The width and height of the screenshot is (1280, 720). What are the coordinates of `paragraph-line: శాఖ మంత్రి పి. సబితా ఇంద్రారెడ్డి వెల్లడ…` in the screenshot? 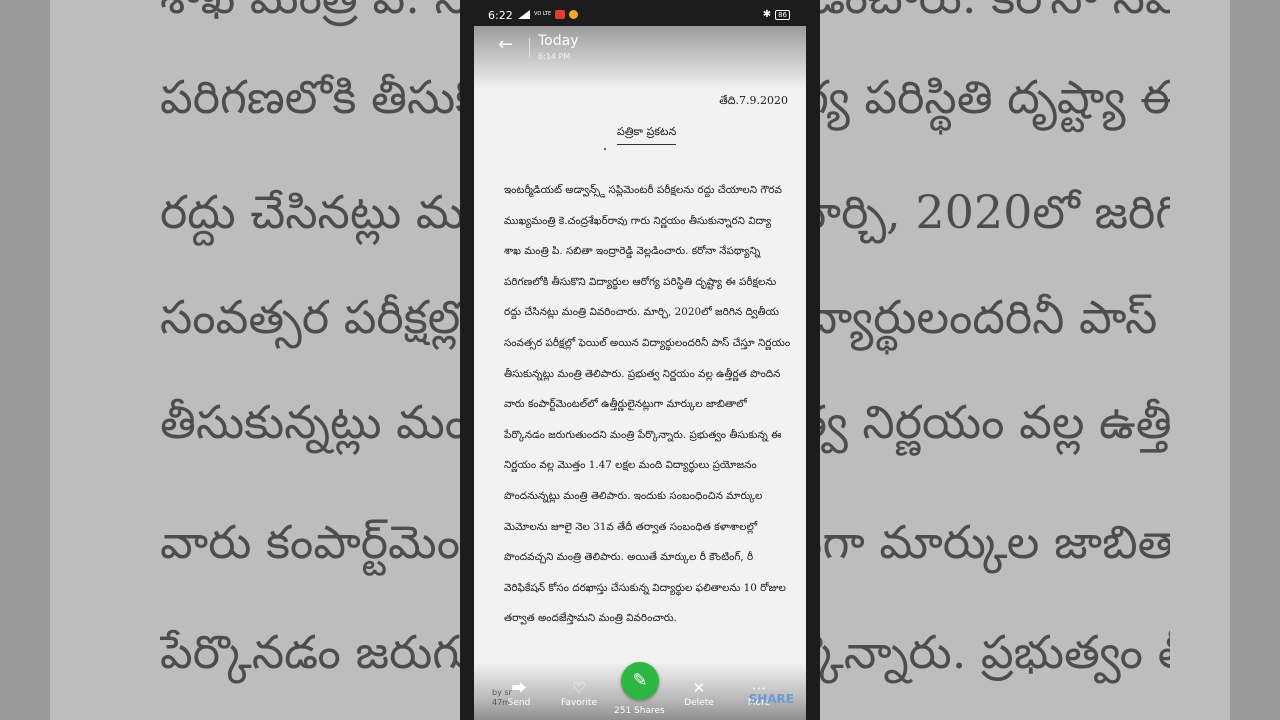 It's located at (632, 251).